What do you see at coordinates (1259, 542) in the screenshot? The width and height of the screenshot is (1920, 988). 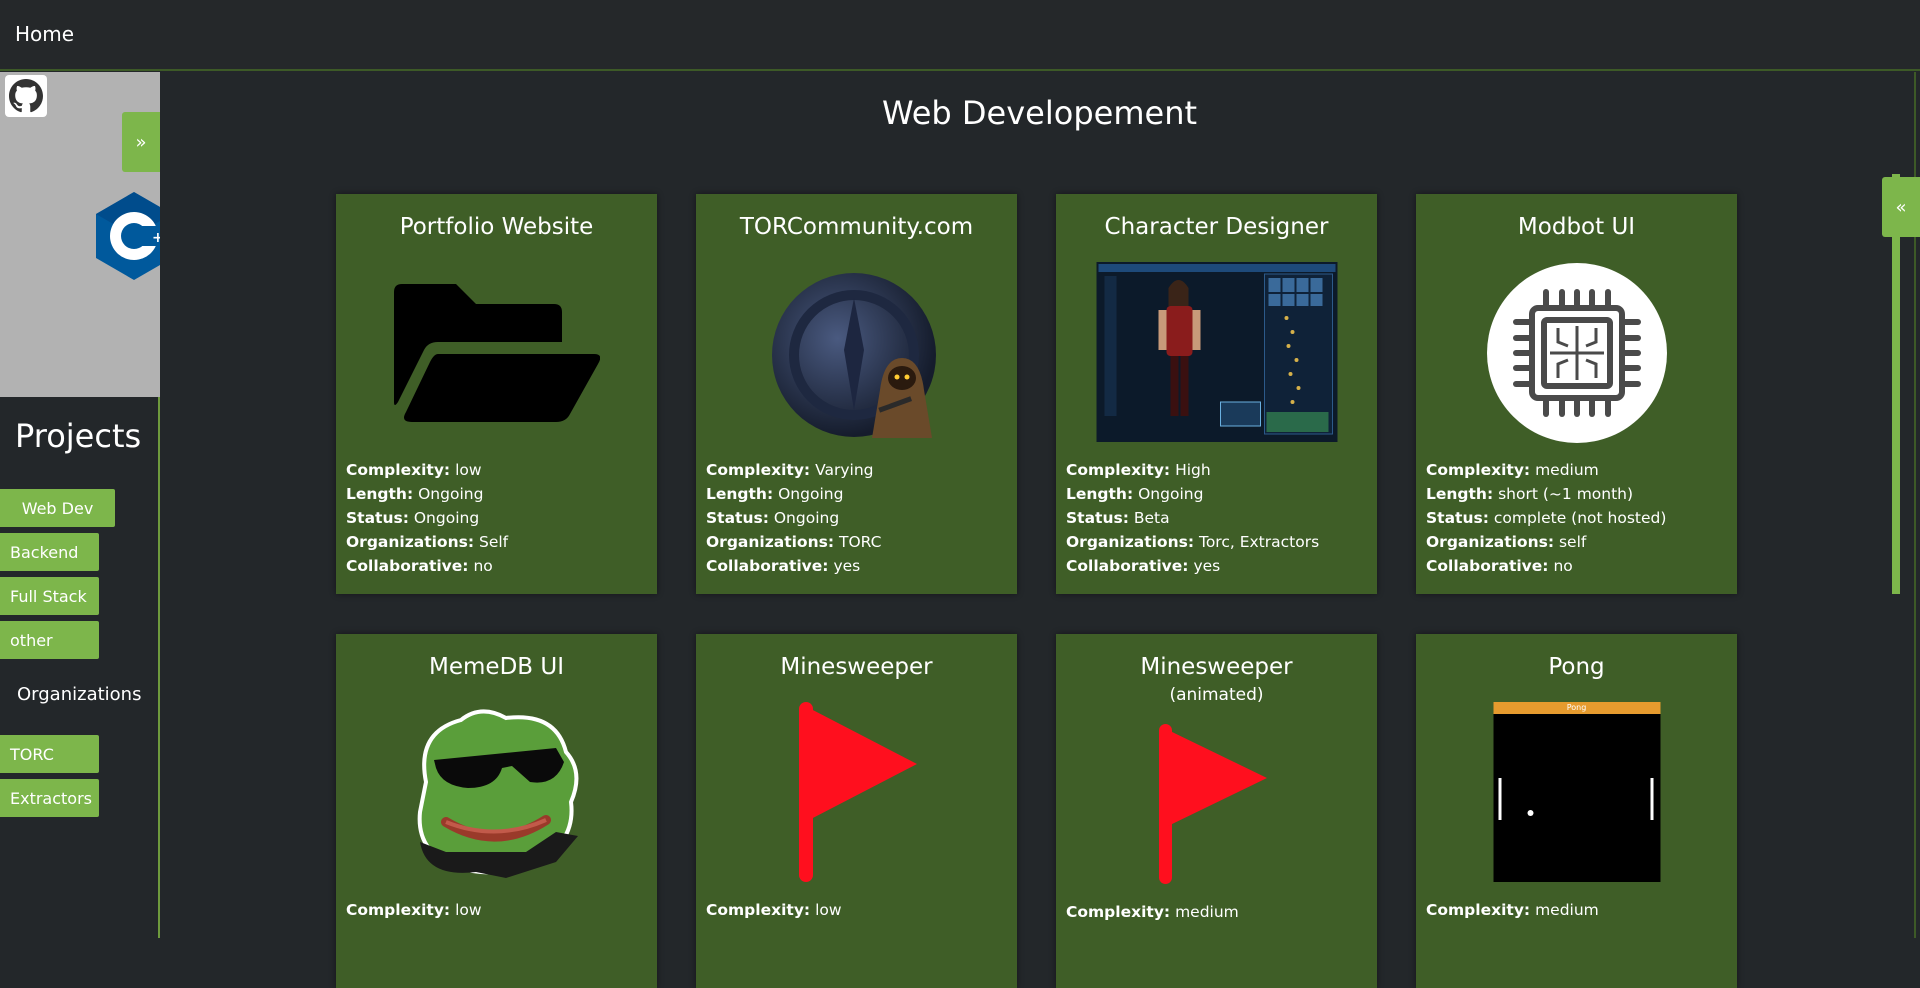 I see `organizations-value: Torc, Extractors` at bounding box center [1259, 542].